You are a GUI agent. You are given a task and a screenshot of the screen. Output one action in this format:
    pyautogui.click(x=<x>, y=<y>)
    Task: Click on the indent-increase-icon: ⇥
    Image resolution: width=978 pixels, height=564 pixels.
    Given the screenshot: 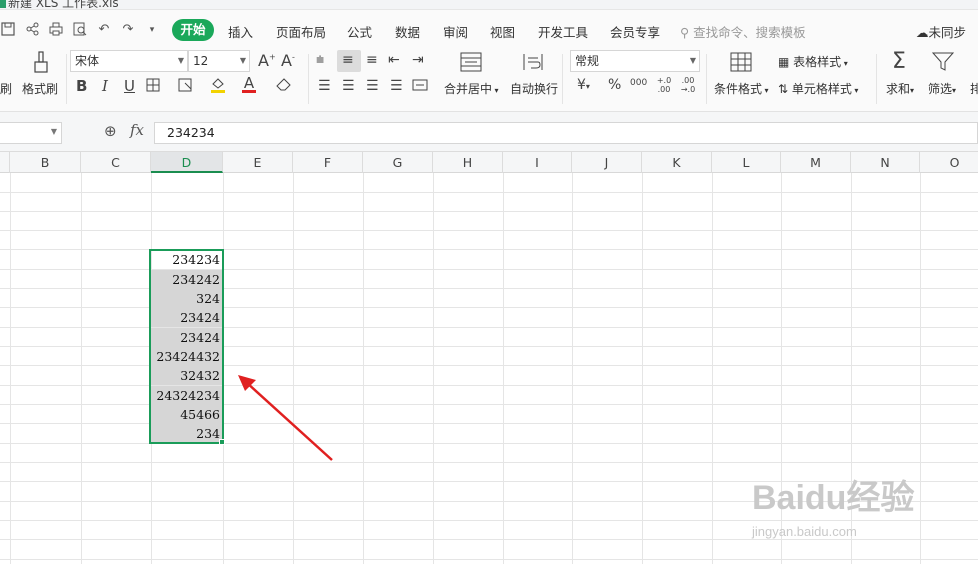 What is the action you would take?
    pyautogui.click(x=418, y=60)
    